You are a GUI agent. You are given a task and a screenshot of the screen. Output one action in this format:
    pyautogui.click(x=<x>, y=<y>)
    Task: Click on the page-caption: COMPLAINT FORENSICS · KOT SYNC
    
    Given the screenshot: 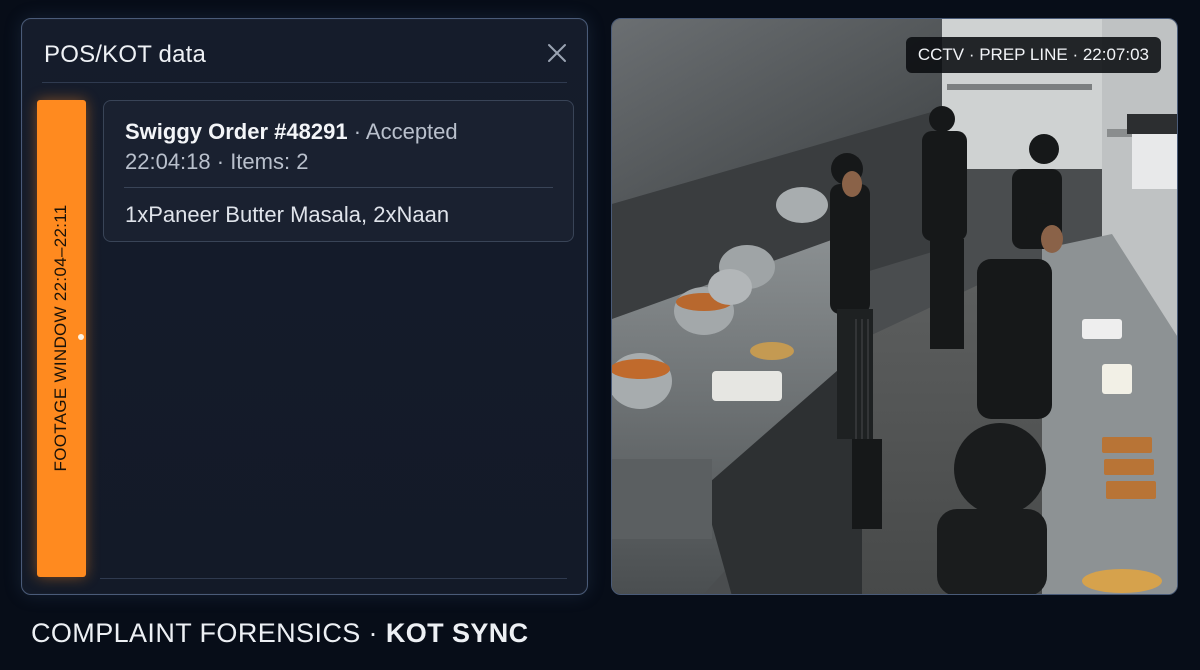 What is the action you would take?
    pyautogui.click(x=280, y=633)
    